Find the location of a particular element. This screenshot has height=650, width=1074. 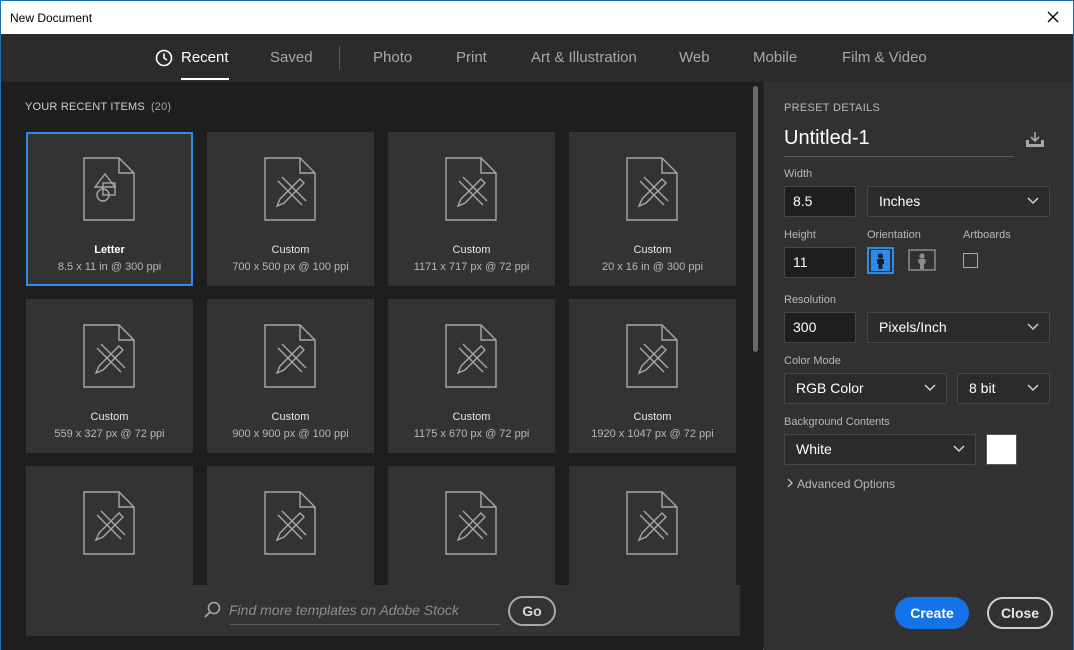

resolution-unit-select: Pixels/Inch is located at coordinates (958, 327).